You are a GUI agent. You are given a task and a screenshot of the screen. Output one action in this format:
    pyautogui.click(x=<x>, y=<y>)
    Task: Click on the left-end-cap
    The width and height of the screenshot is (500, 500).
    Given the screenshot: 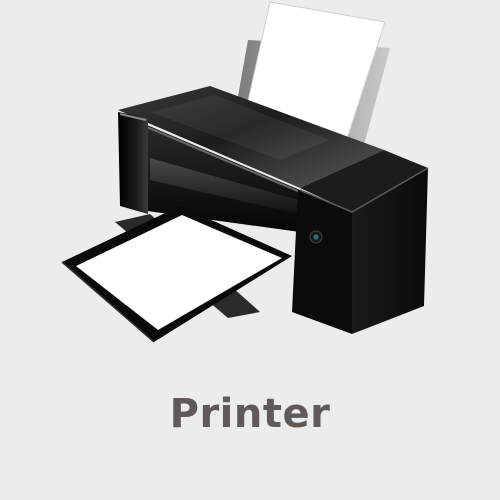 What is the action you would take?
    pyautogui.click(x=133, y=163)
    